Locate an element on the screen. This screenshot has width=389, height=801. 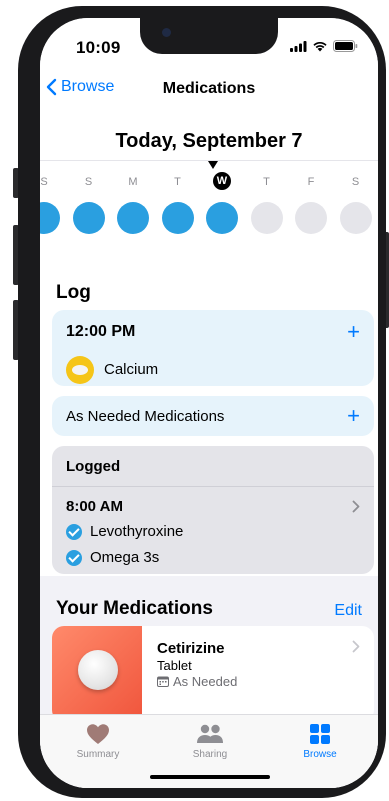
notch is located at coordinates (209, 36).